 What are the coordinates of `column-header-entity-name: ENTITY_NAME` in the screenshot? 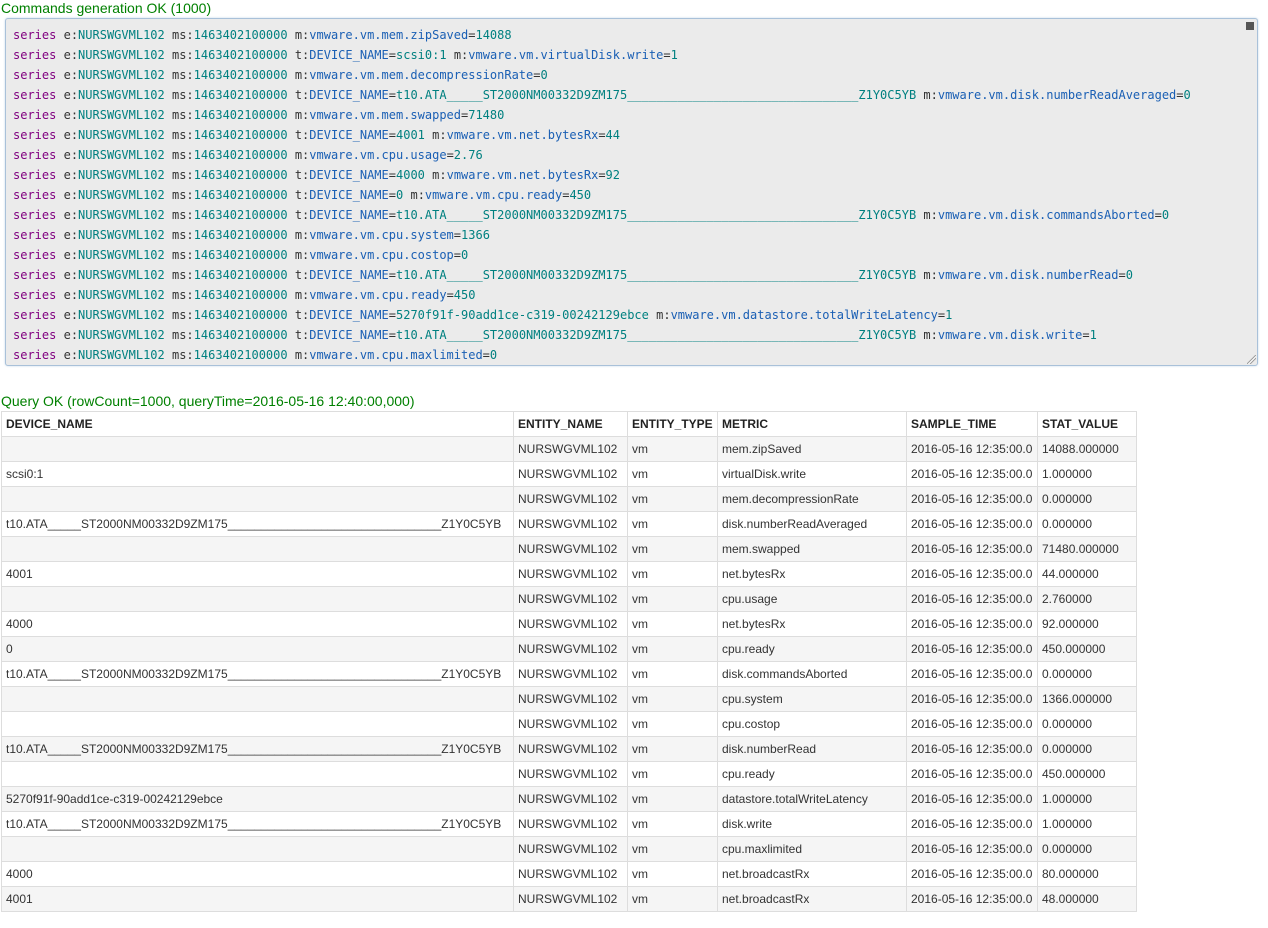 It's located at (570, 424).